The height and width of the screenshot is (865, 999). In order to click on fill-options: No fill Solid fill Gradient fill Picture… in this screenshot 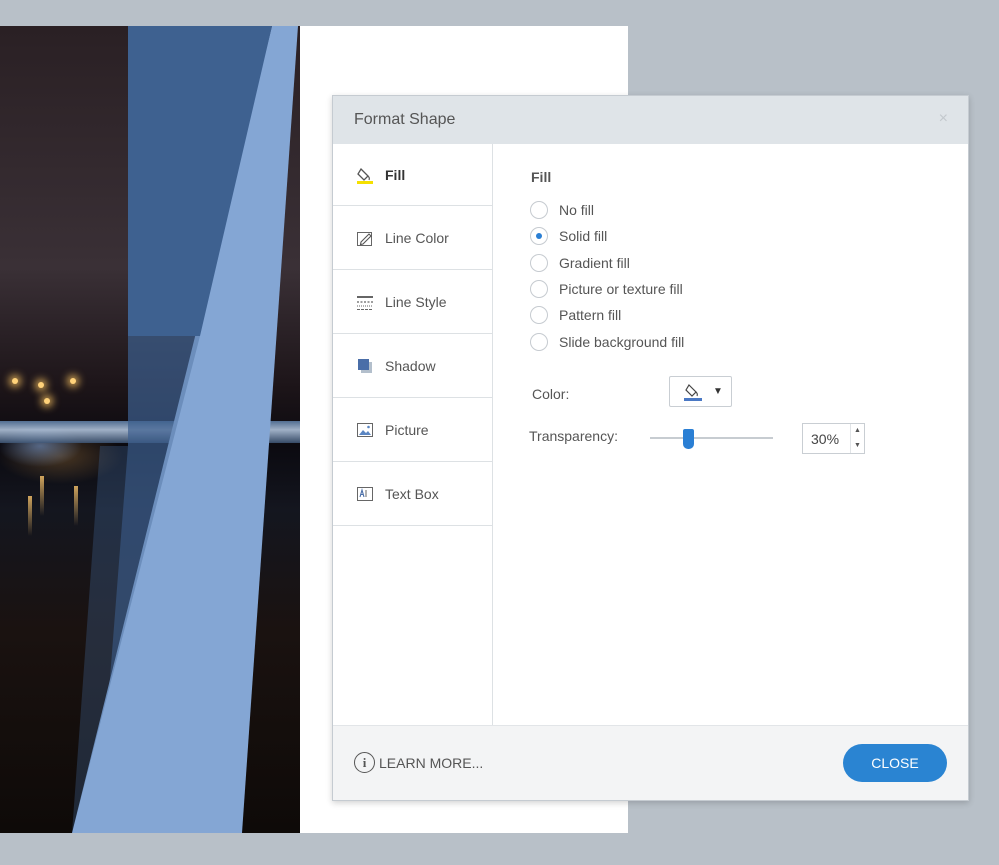, I will do `click(607, 276)`.